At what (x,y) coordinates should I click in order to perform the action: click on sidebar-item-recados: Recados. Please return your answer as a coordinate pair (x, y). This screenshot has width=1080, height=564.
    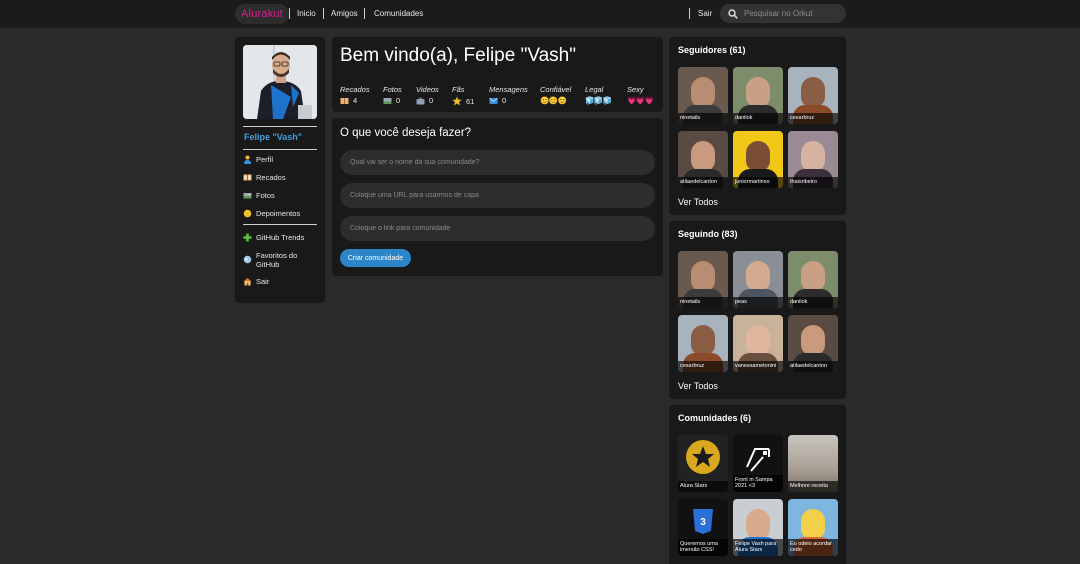
    Looking at the image, I should click on (264, 177).